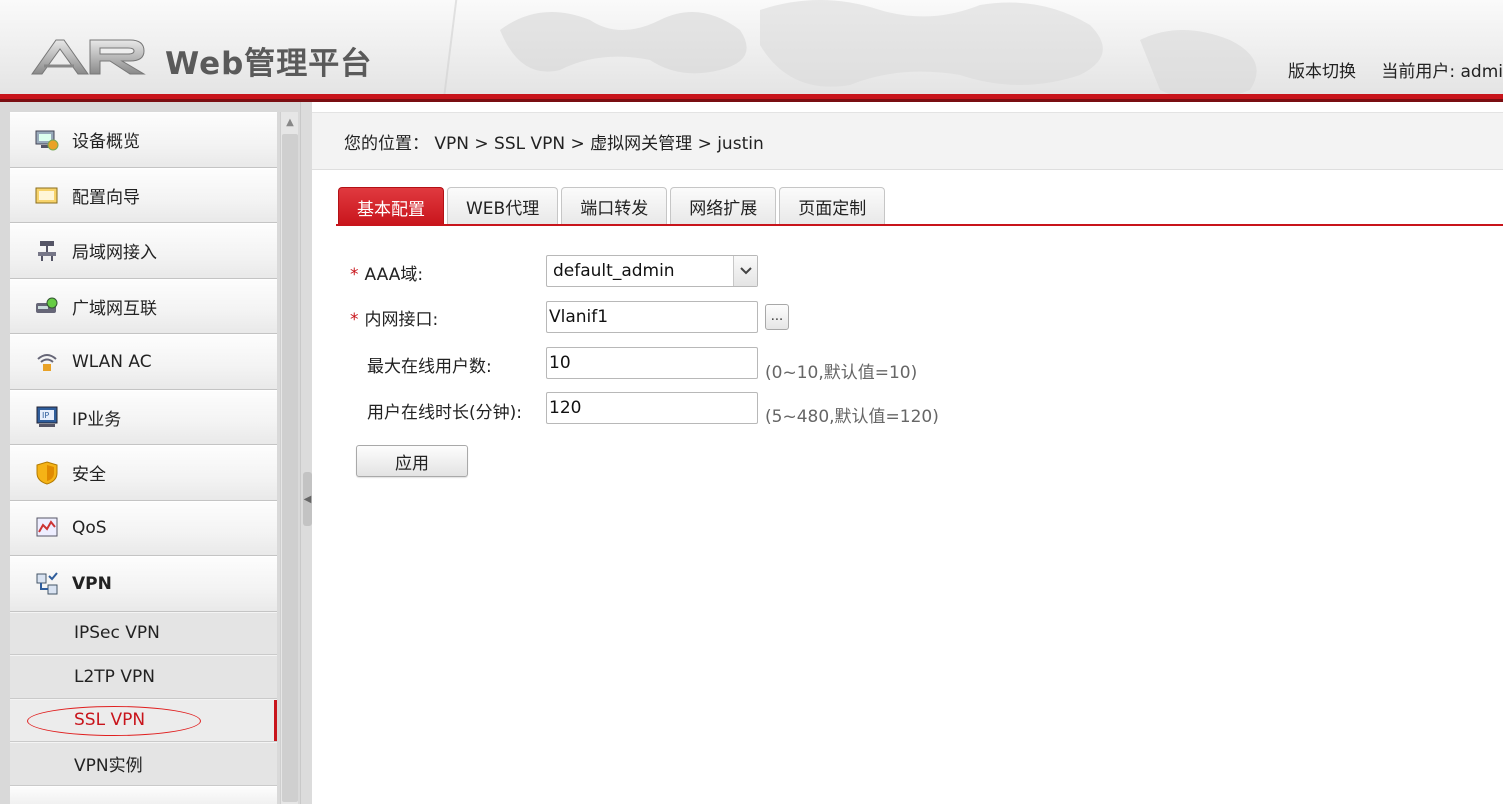 Image resolution: width=1503 pixels, height=804 pixels. I want to click on menu-item-wan-interconnect: 广域网互联, so click(143, 306).